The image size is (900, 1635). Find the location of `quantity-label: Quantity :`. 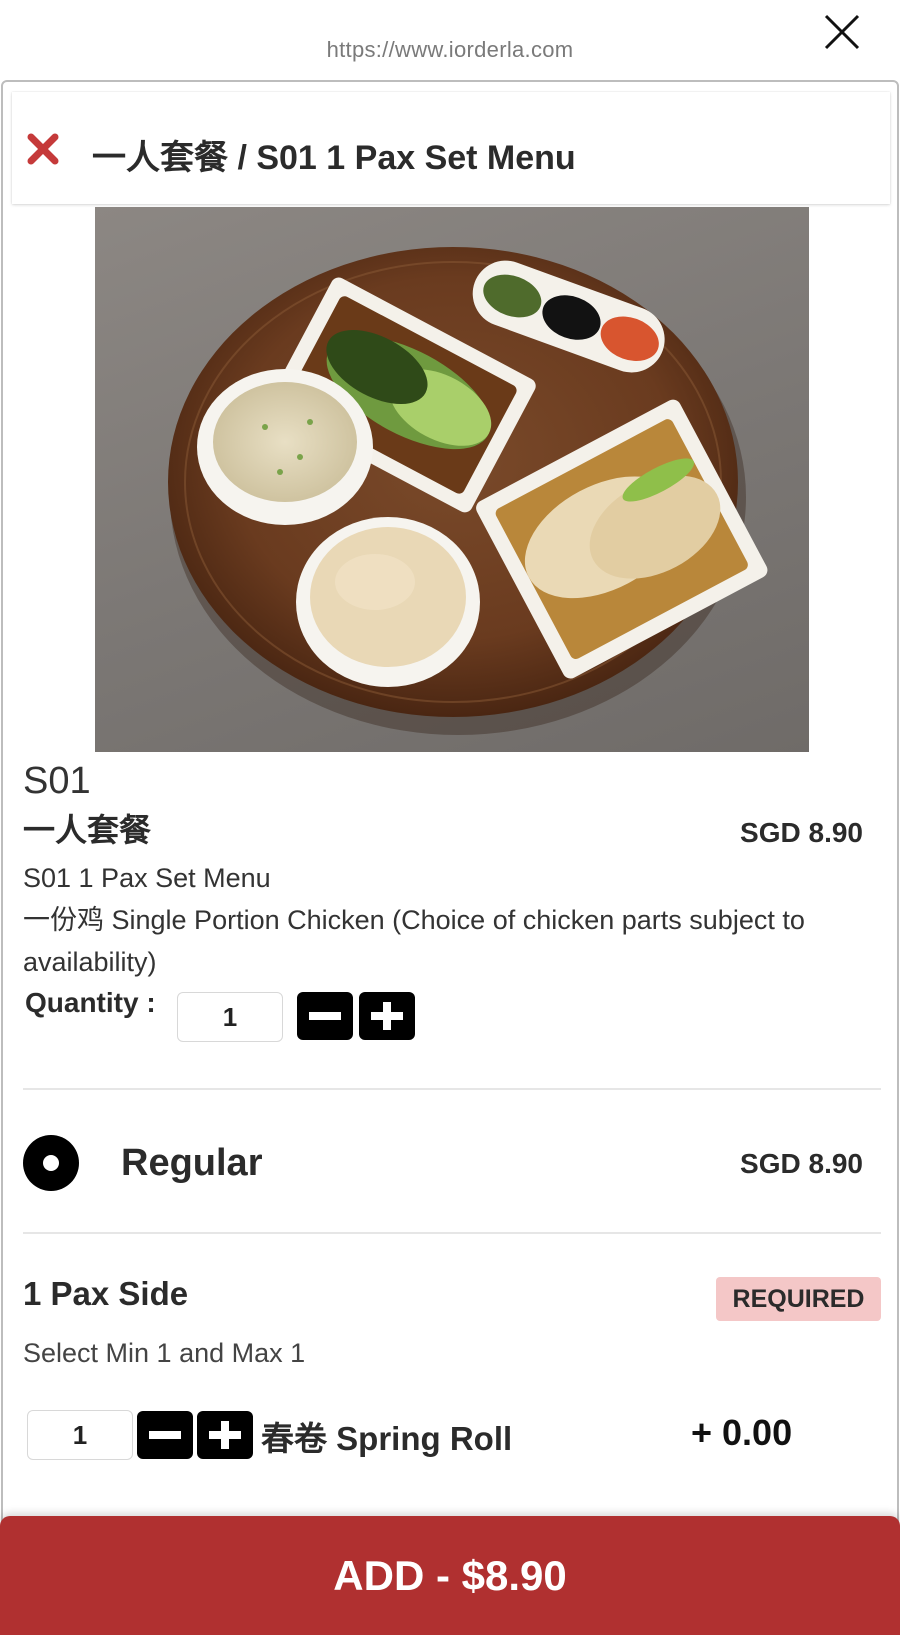

quantity-label: Quantity : is located at coordinates (90, 1002).